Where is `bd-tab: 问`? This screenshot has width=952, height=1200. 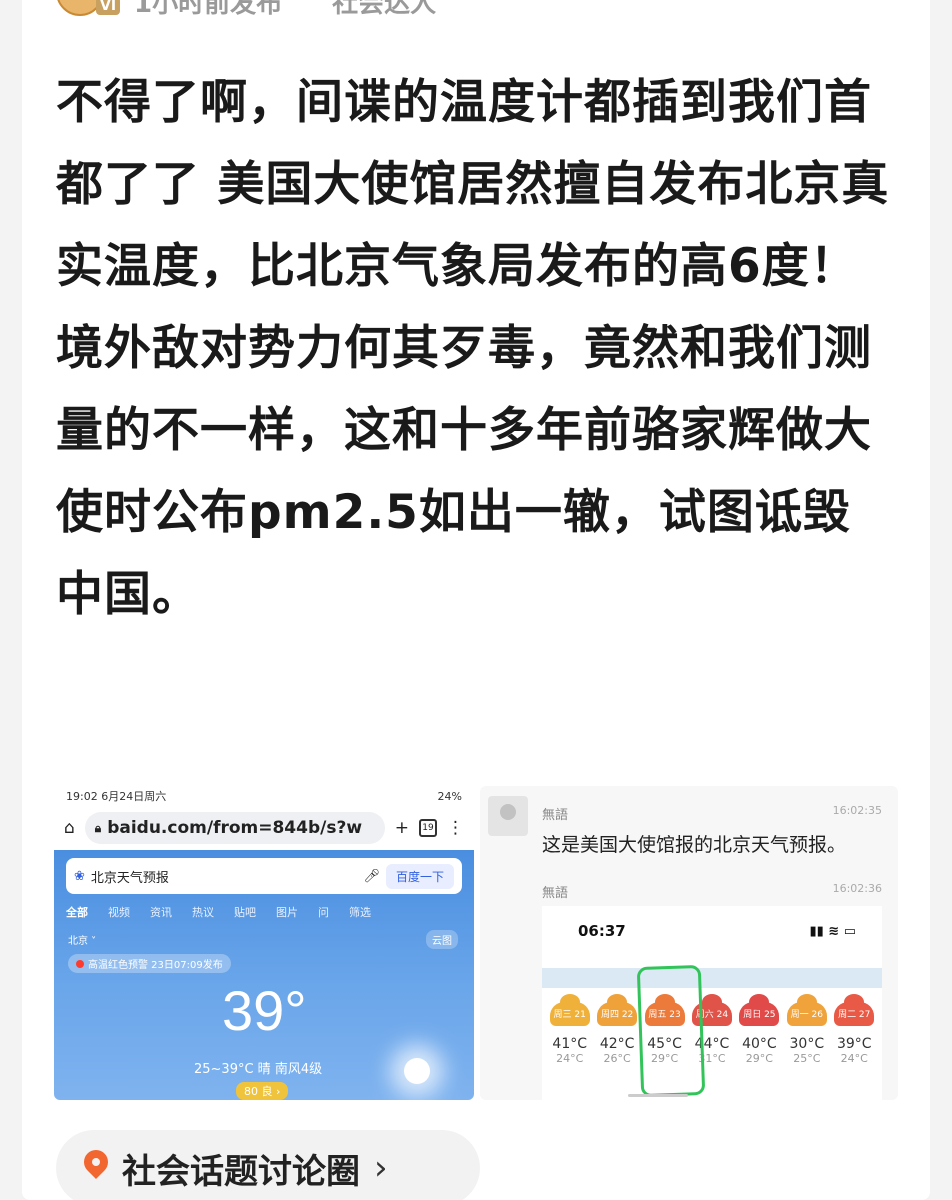 bd-tab: 问 is located at coordinates (323, 912).